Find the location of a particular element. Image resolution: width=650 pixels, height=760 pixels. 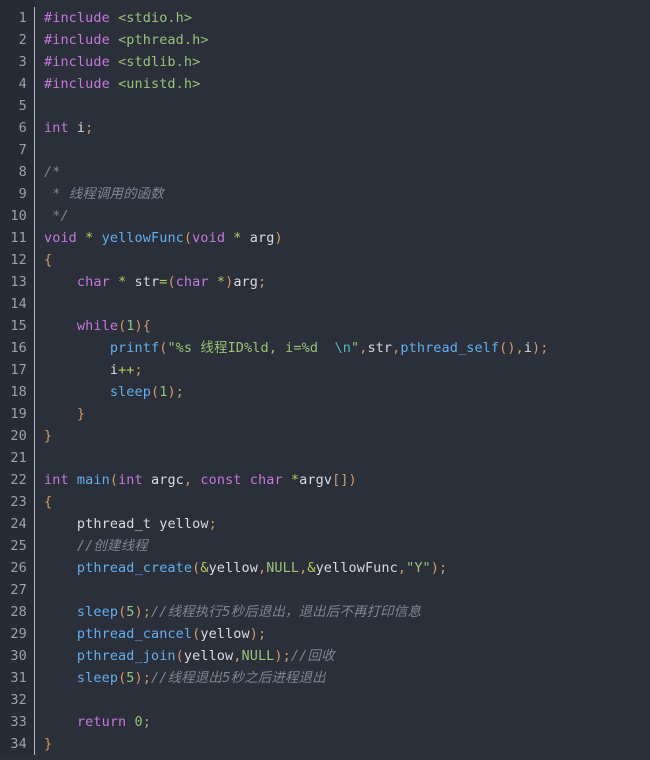

line-number: 3 is located at coordinates (22, 62).